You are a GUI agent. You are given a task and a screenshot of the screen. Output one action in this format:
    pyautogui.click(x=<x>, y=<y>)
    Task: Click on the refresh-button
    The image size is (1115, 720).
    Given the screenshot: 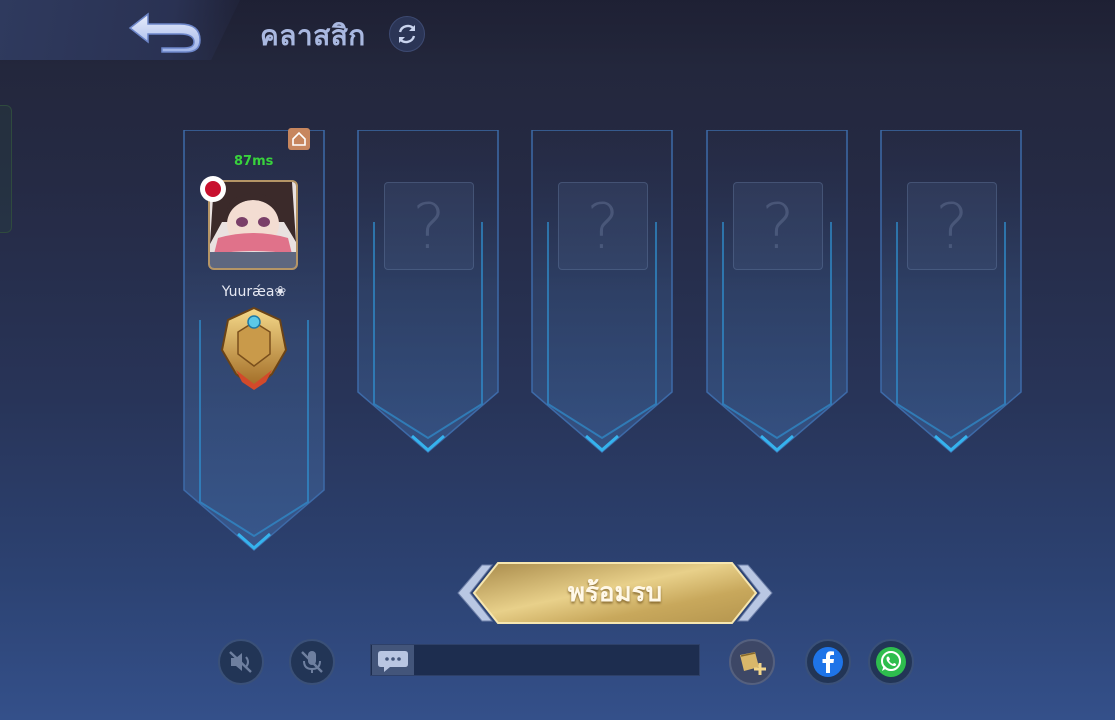 What is the action you would take?
    pyautogui.click(x=407, y=34)
    